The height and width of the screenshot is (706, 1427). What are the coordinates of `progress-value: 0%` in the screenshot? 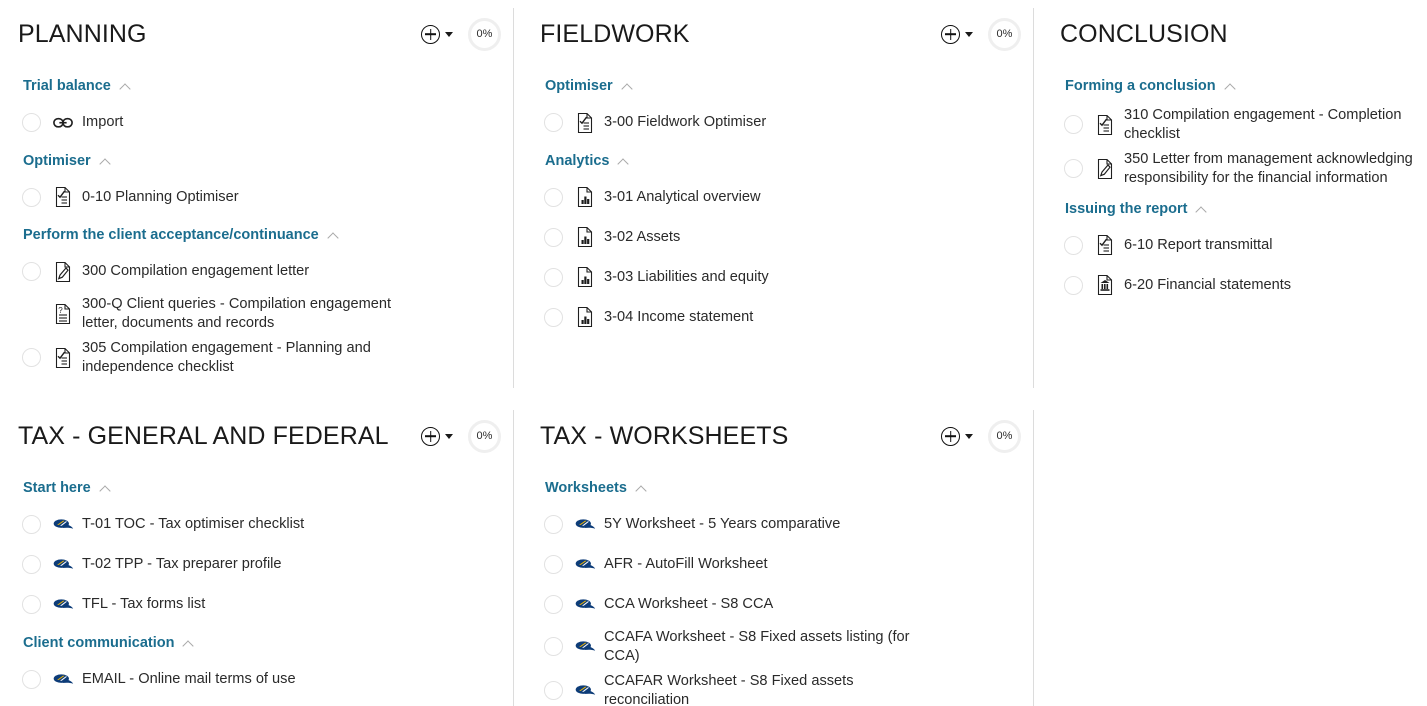 It's located at (484, 33).